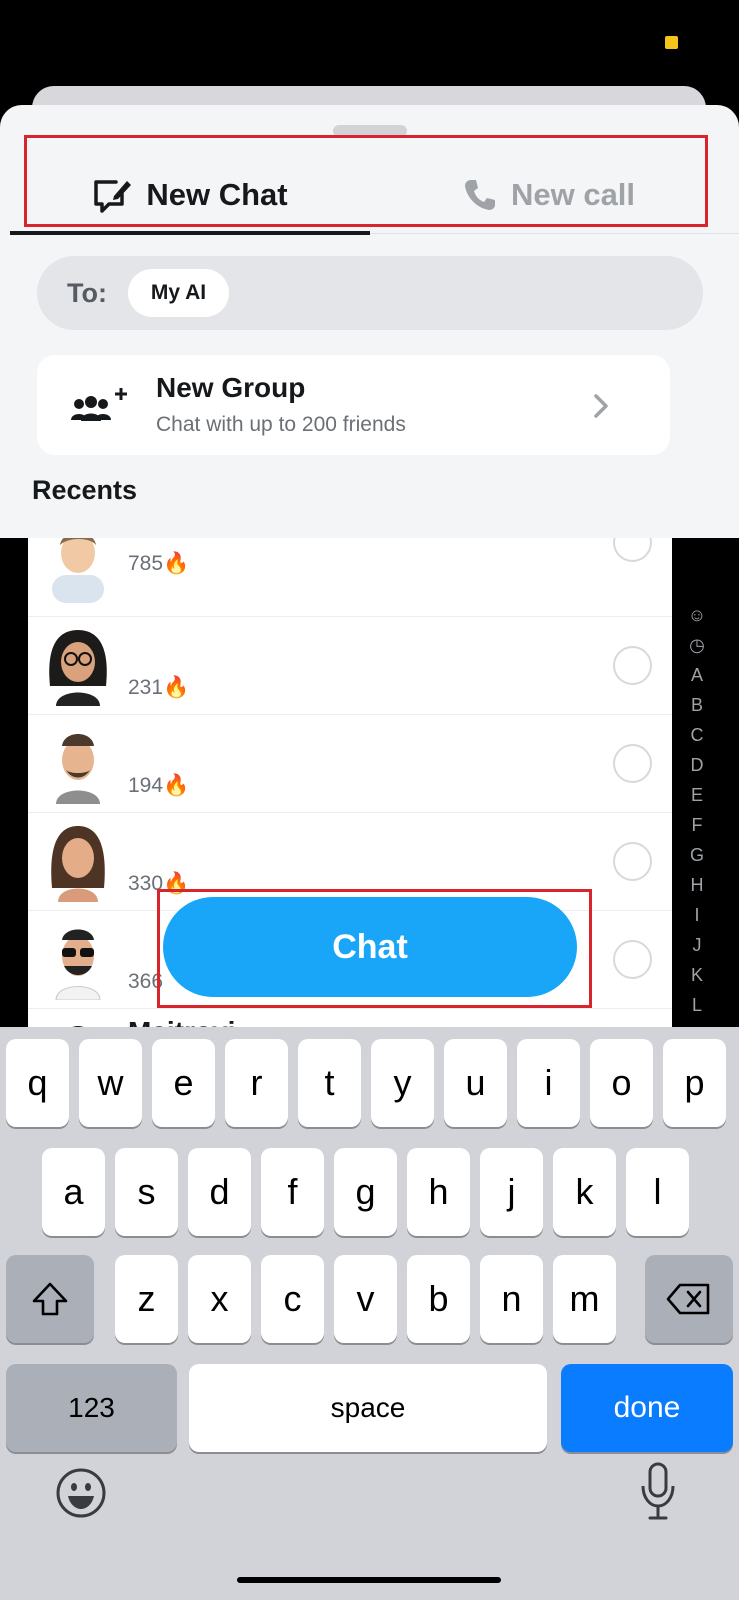  I want to click on chevron-right-icon, so click(601, 406).